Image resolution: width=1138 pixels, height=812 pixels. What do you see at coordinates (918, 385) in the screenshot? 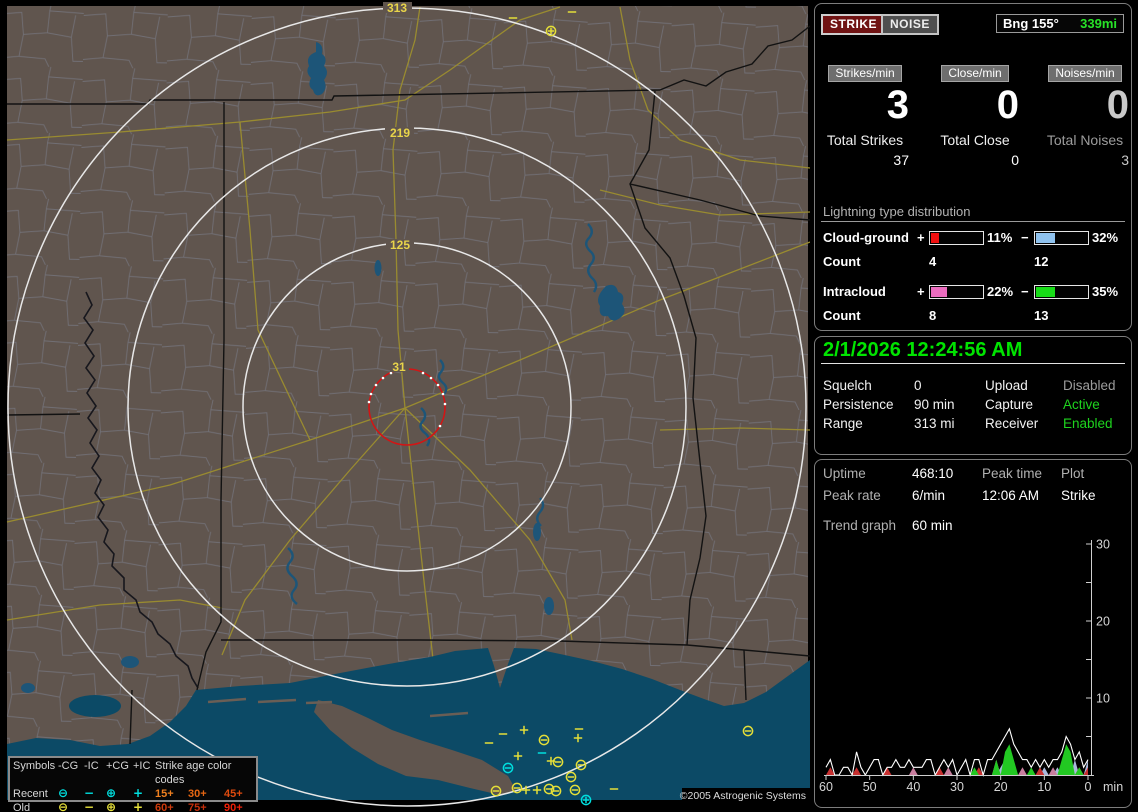
I see `squelch-value: 0` at bounding box center [918, 385].